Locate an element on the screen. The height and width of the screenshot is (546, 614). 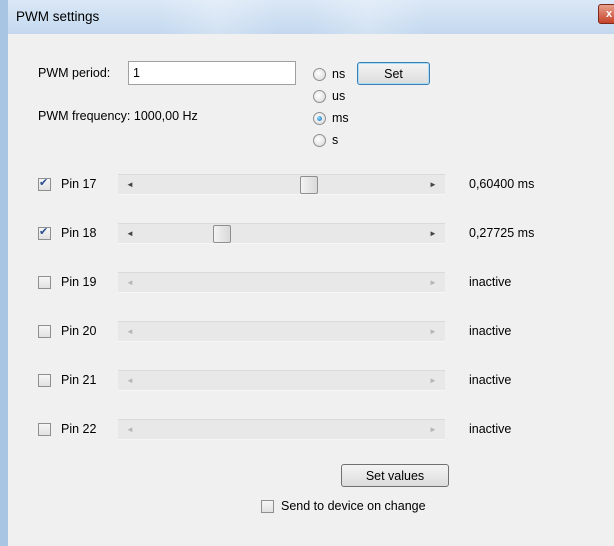
pin-row-21: Pin 21 ◄ ► inactive is located at coordinates (308, 382).